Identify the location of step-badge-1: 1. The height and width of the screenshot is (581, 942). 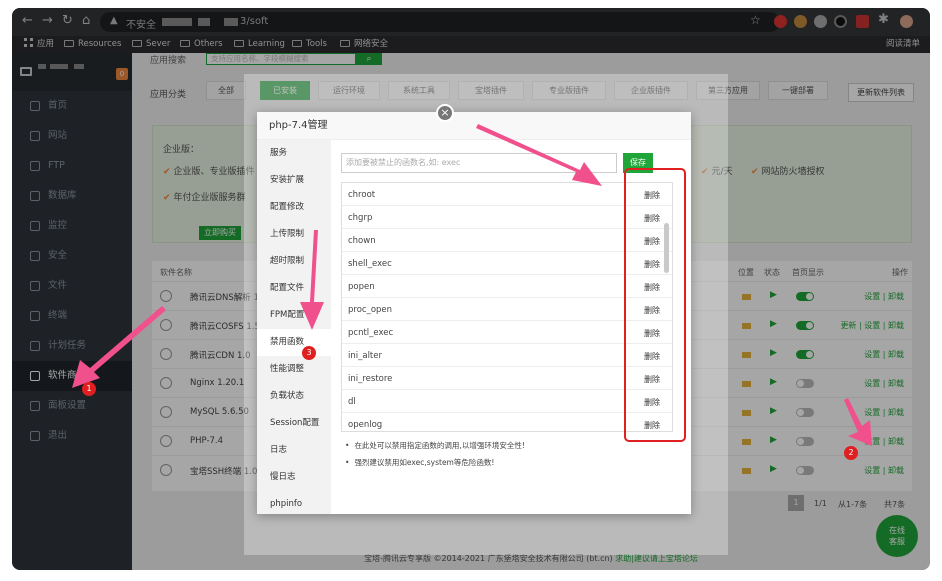
(89, 389).